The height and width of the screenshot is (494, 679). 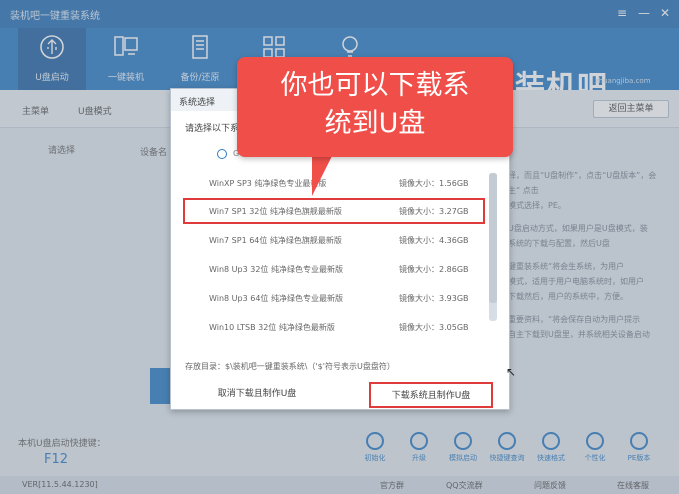 I want to click on system-name: Win8 Up3 32位 纯净绿色专业最新版, so click(x=276, y=269).